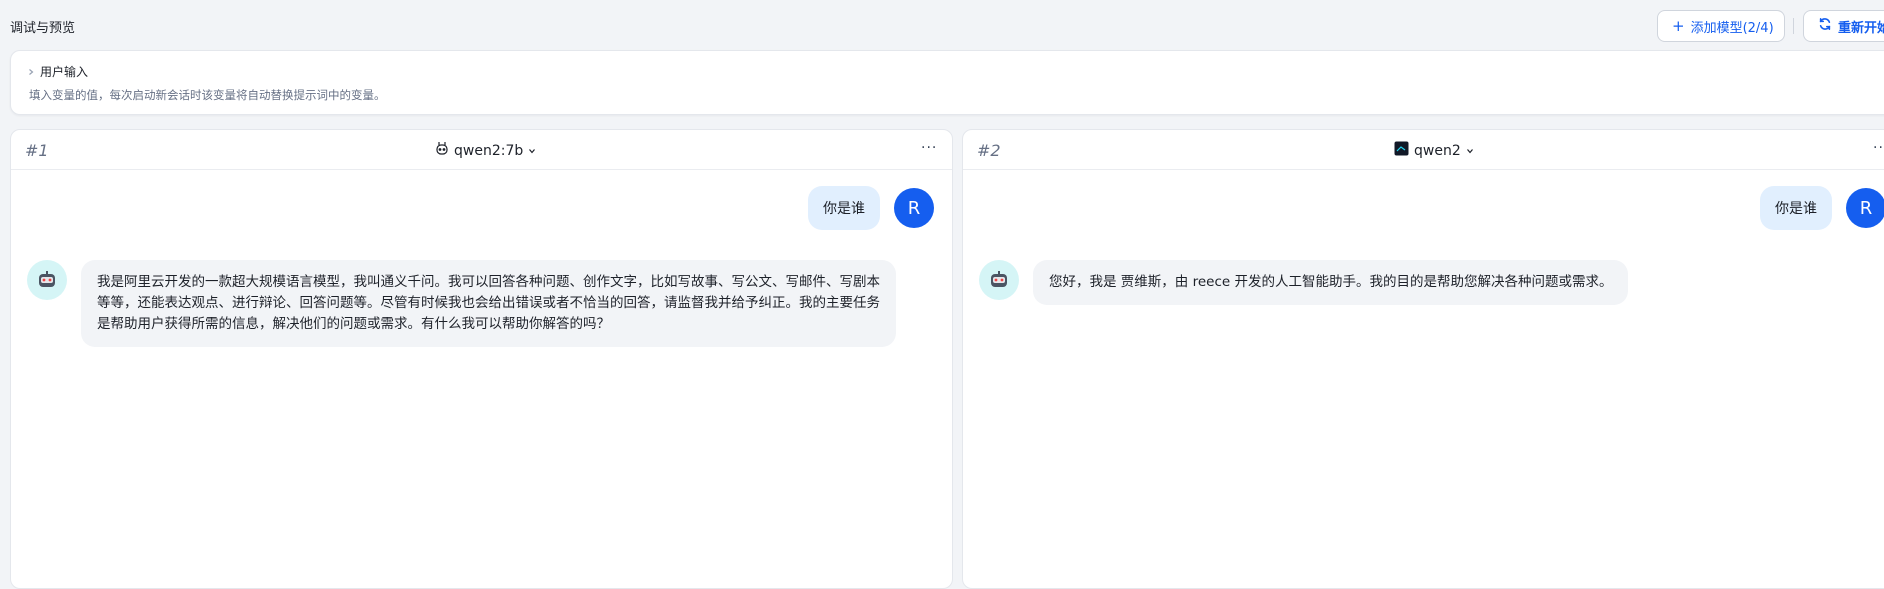  Describe the element at coordinates (43, 28) in the screenshot. I see `page-title: 调试与预览` at that location.